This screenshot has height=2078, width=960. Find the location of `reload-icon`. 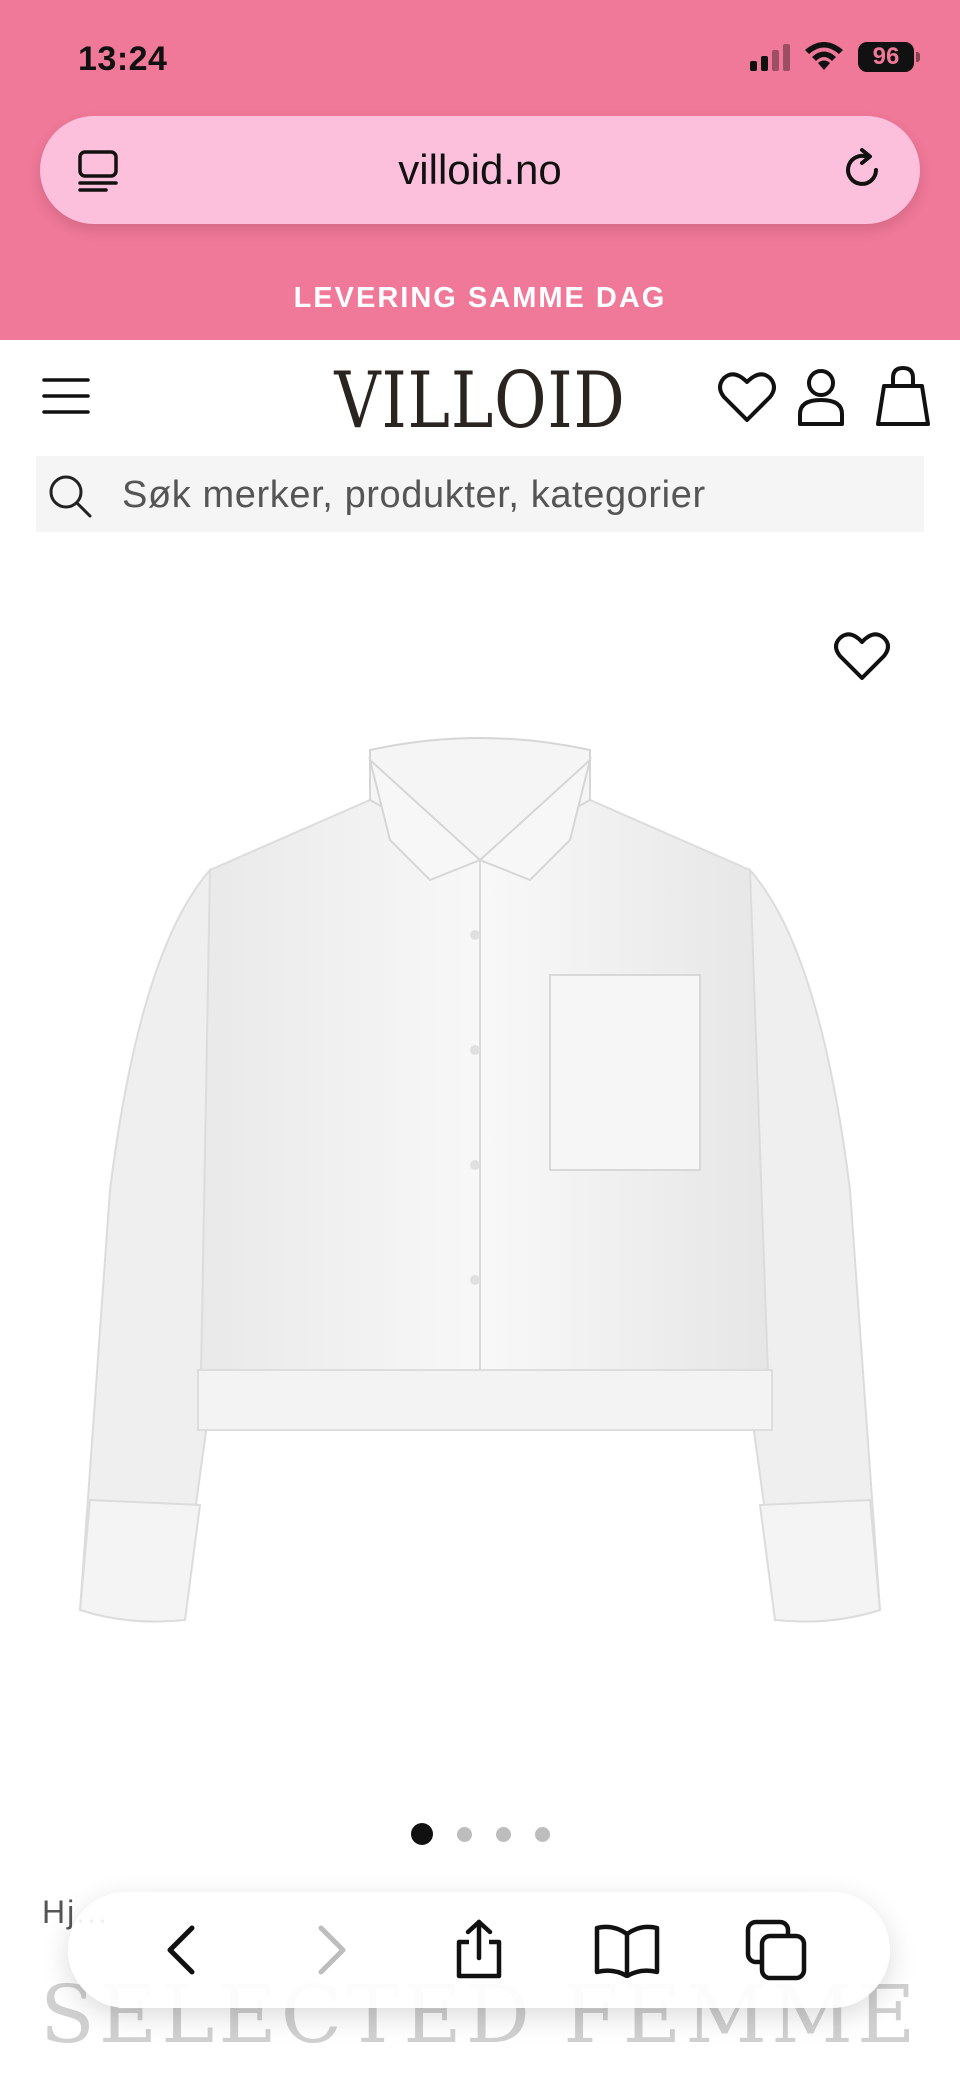

reload-icon is located at coordinates (862, 170).